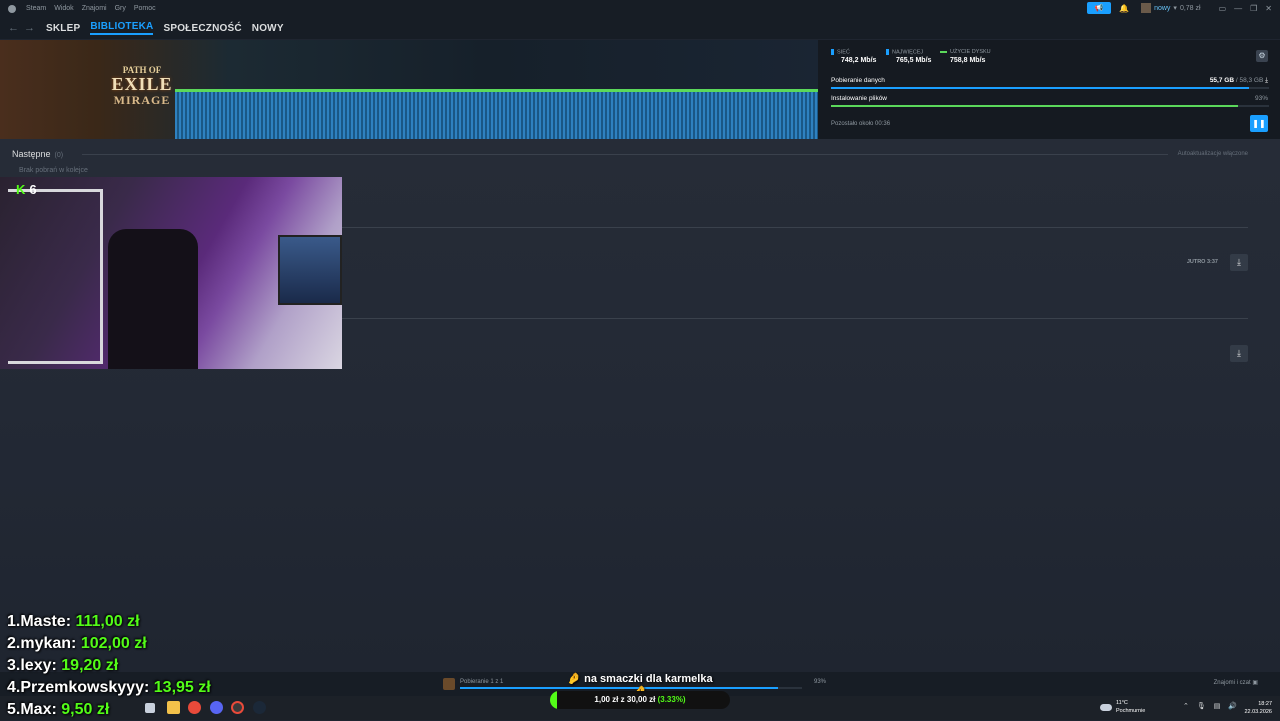 This screenshot has width=1280, height=721. I want to click on kick-viewer-badge: K6, so click(26, 189).